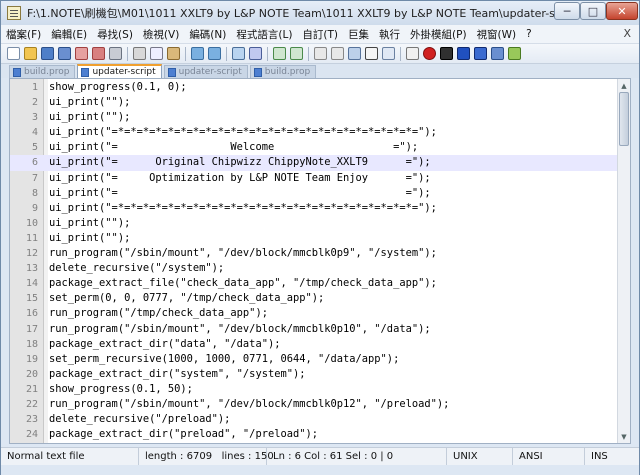  Describe the element at coordinates (205, 71) in the screenshot. I see `tab-updater-script: updater-script` at that location.